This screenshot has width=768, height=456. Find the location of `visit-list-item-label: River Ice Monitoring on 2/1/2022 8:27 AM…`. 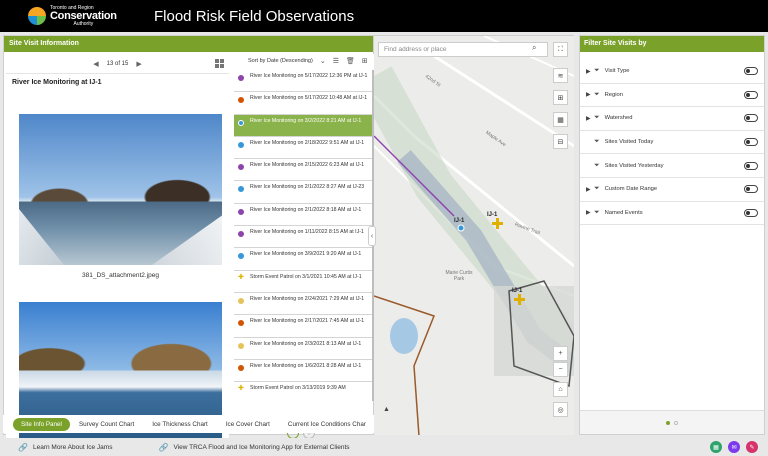

visit-list-item-label: River Ice Monitoring on 2/1/2022 8:27 AM… is located at coordinates (307, 187).